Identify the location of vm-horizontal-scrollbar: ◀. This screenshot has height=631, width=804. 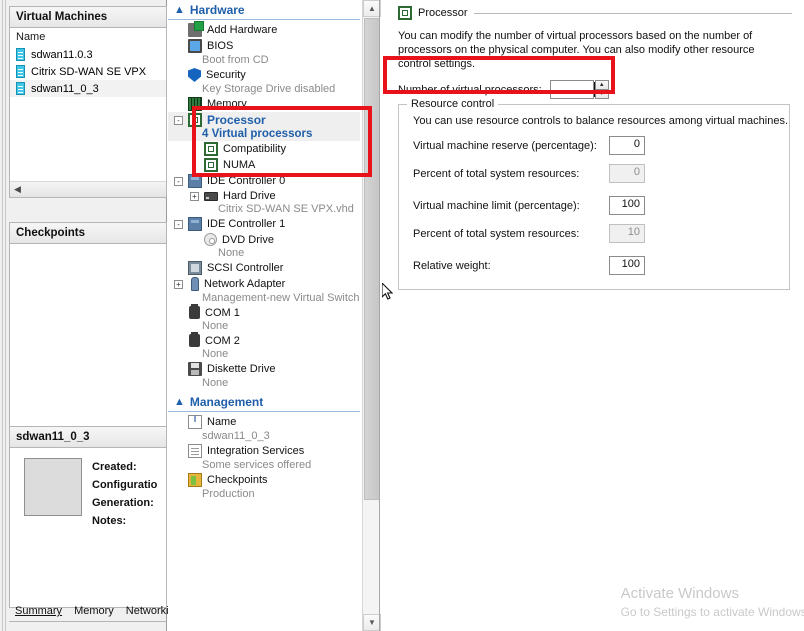
(88, 189).